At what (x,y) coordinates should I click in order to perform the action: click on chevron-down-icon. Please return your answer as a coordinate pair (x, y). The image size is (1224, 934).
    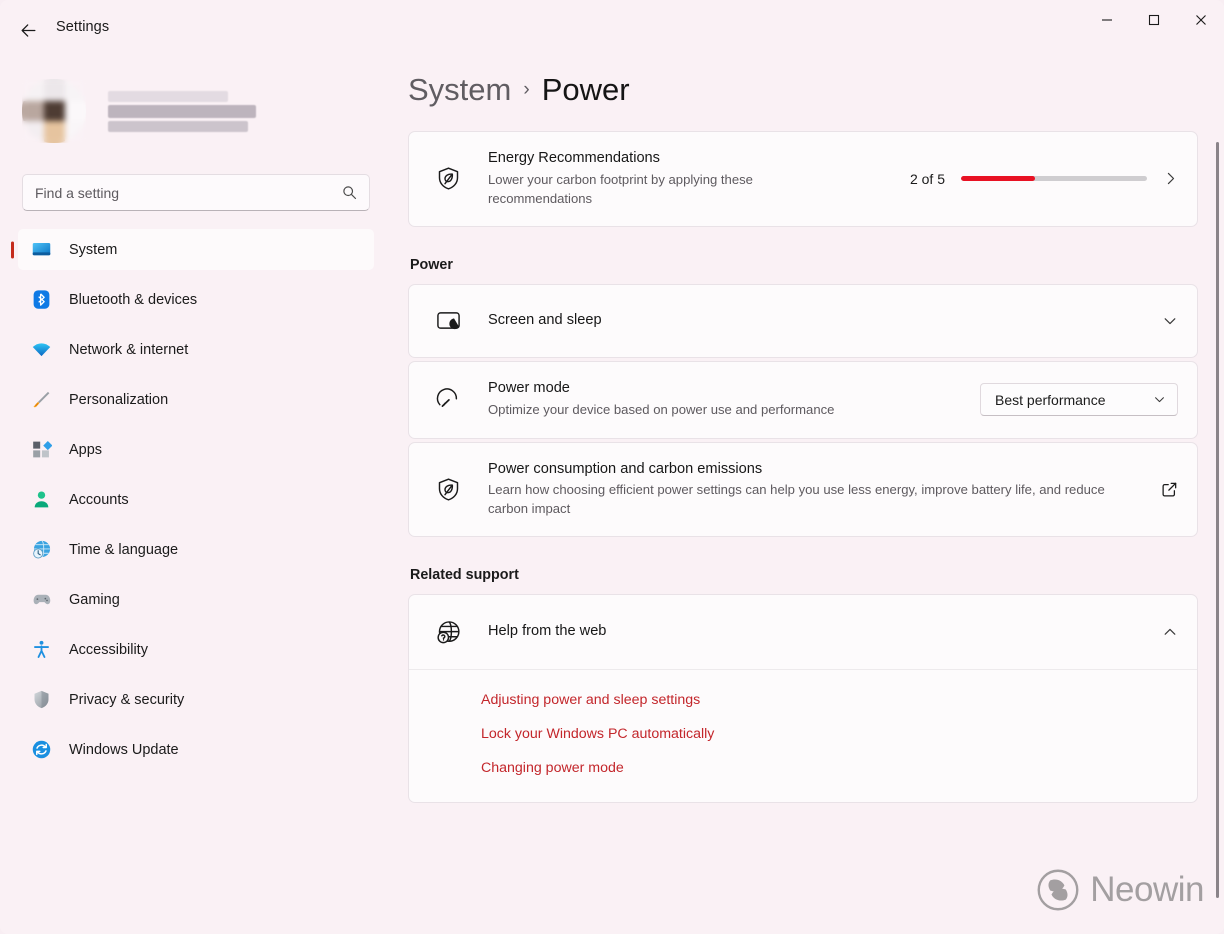
    Looking at the image, I should click on (1170, 321).